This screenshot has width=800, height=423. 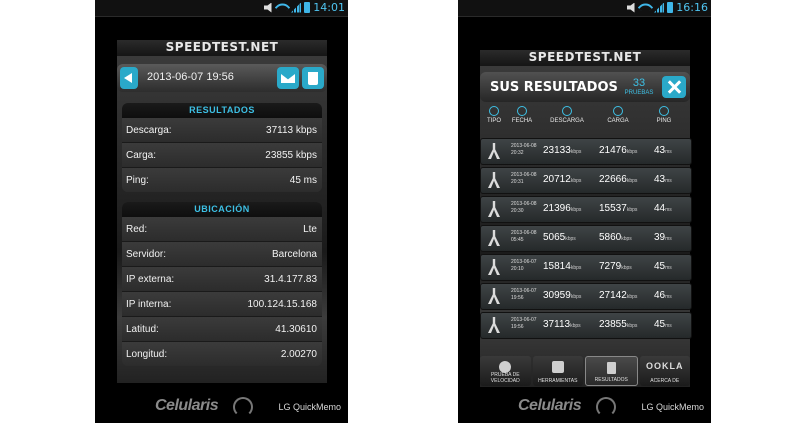 What do you see at coordinates (222, 155) in the screenshot?
I see `result-row-upload: Carga: 23855 kbps` at bounding box center [222, 155].